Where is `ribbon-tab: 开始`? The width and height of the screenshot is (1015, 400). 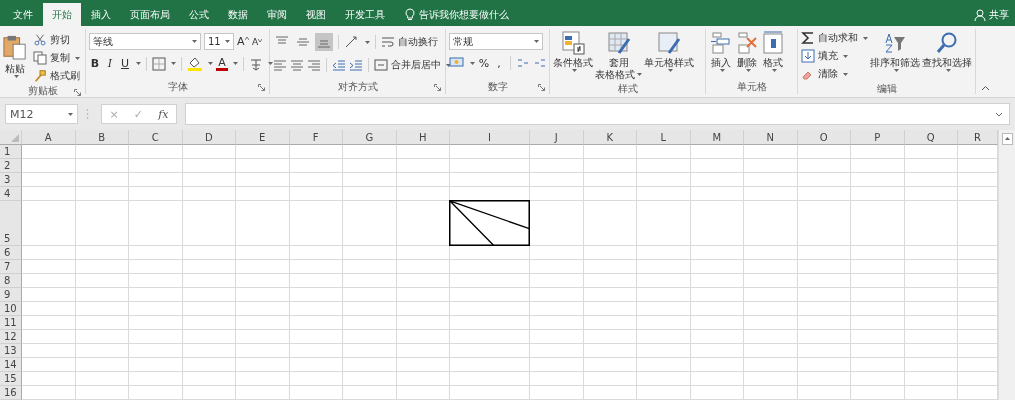
ribbon-tab: 开始 is located at coordinates (62, 14).